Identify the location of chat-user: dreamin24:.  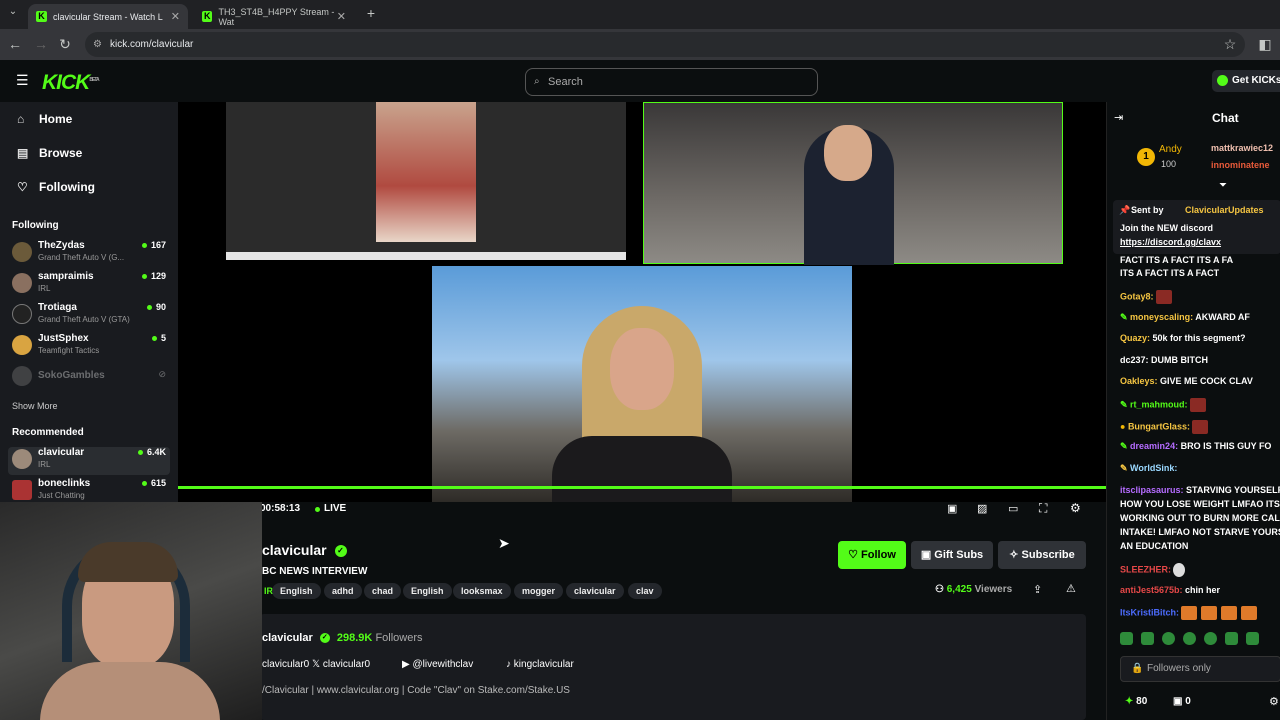
(1154, 446).